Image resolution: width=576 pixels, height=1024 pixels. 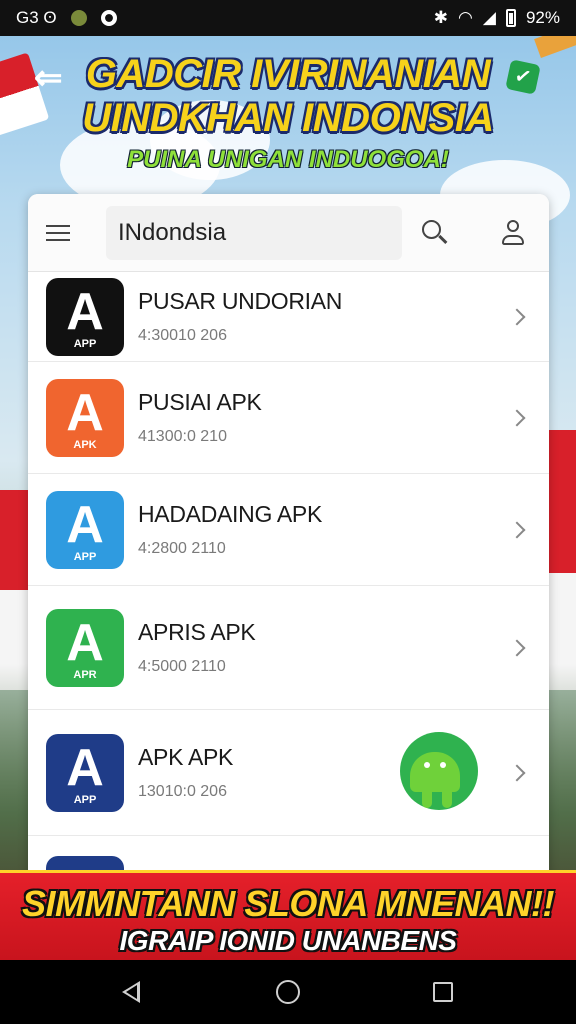 I want to click on search-toolbar, so click(x=288, y=233).